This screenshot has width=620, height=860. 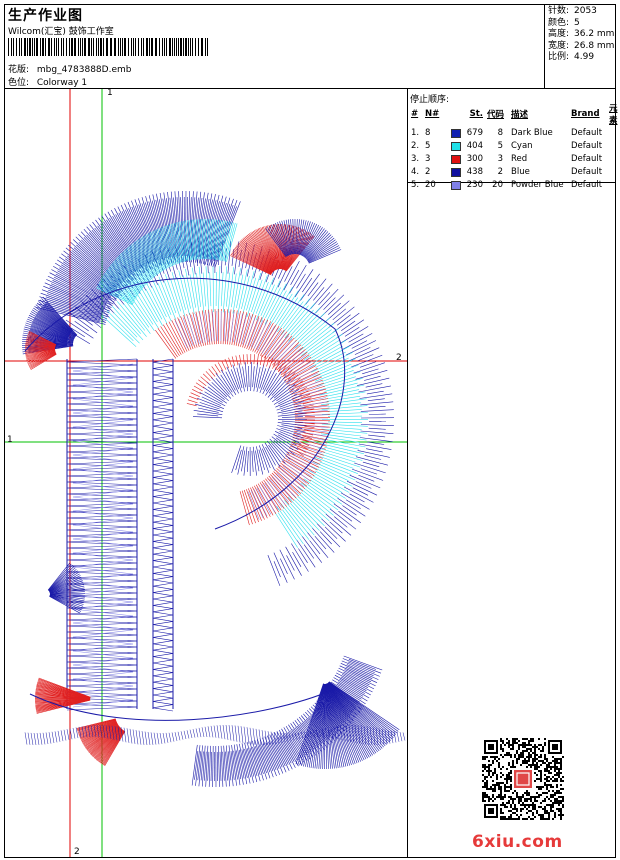 I want to click on axis-label-top-1: 1, so click(x=110, y=93).